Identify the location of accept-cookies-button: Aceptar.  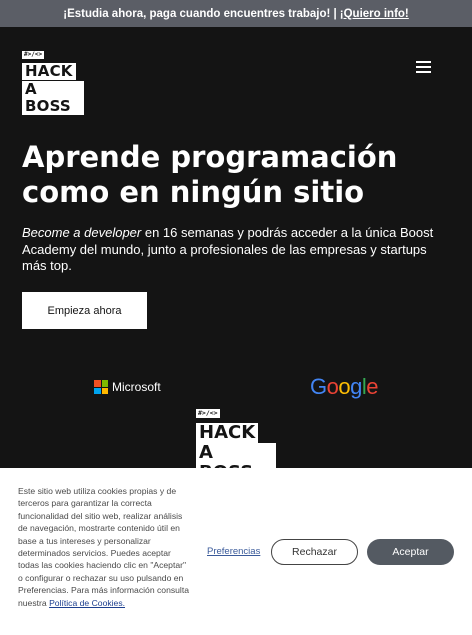
(410, 552).